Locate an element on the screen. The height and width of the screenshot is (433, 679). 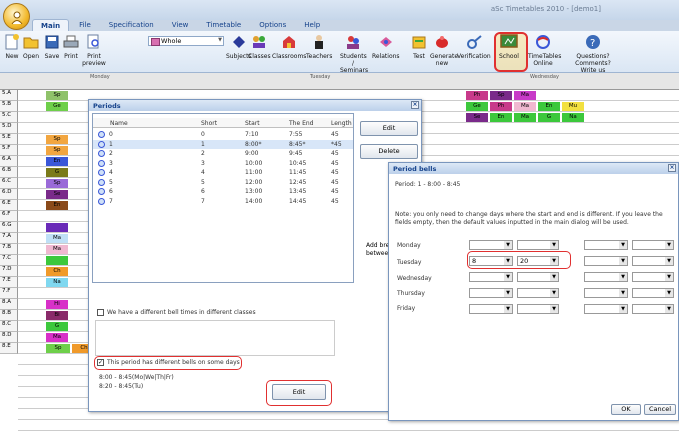
row-label: 7.F is located at coordinates (9, 293).